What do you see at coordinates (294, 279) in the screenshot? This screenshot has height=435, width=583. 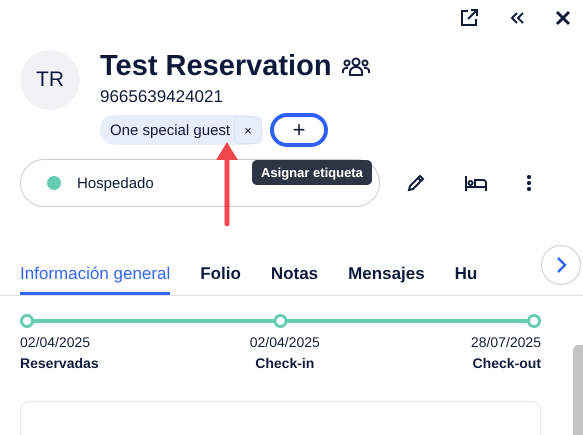 I see `tab: Notas` at bounding box center [294, 279].